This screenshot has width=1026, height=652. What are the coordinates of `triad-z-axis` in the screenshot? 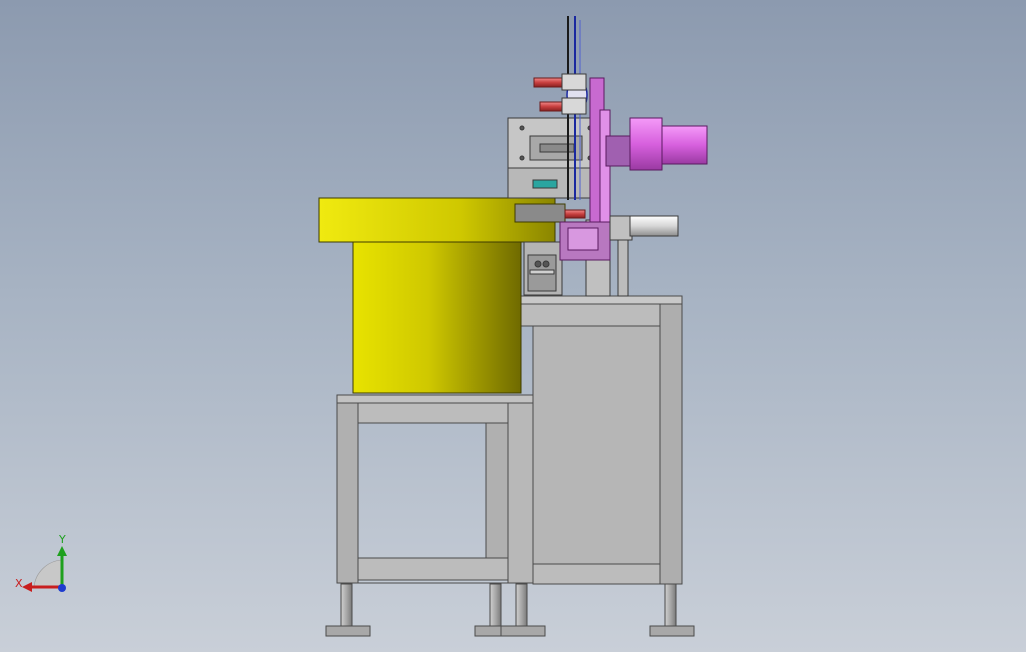 It's located at (62, 588).